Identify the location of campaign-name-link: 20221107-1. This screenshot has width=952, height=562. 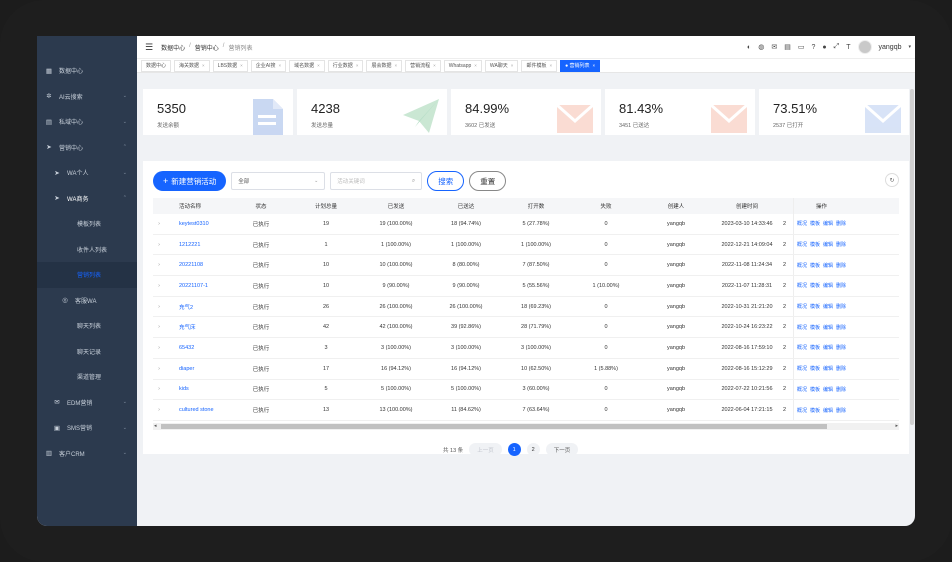
(198, 286).